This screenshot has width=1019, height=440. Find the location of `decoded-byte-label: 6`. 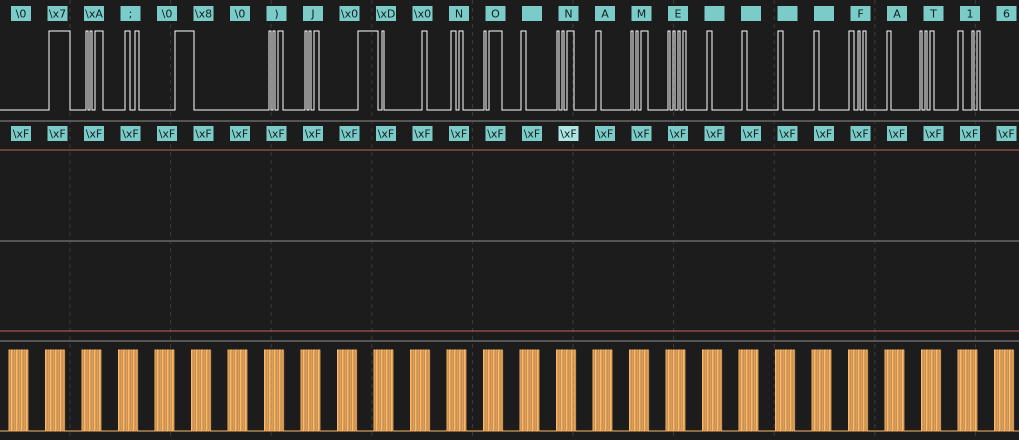

decoded-byte-label: 6 is located at coordinates (1006, 14).